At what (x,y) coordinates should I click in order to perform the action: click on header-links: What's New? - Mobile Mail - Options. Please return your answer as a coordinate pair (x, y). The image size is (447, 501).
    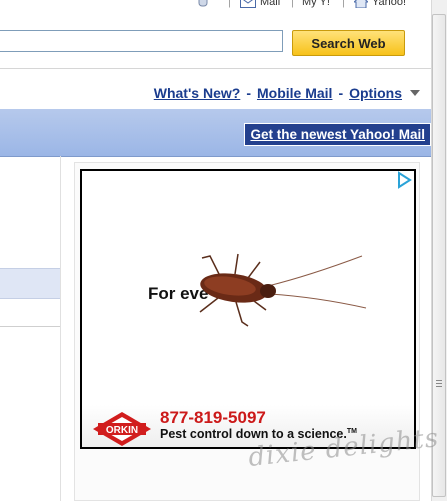
    Looking at the image, I should click on (287, 93).